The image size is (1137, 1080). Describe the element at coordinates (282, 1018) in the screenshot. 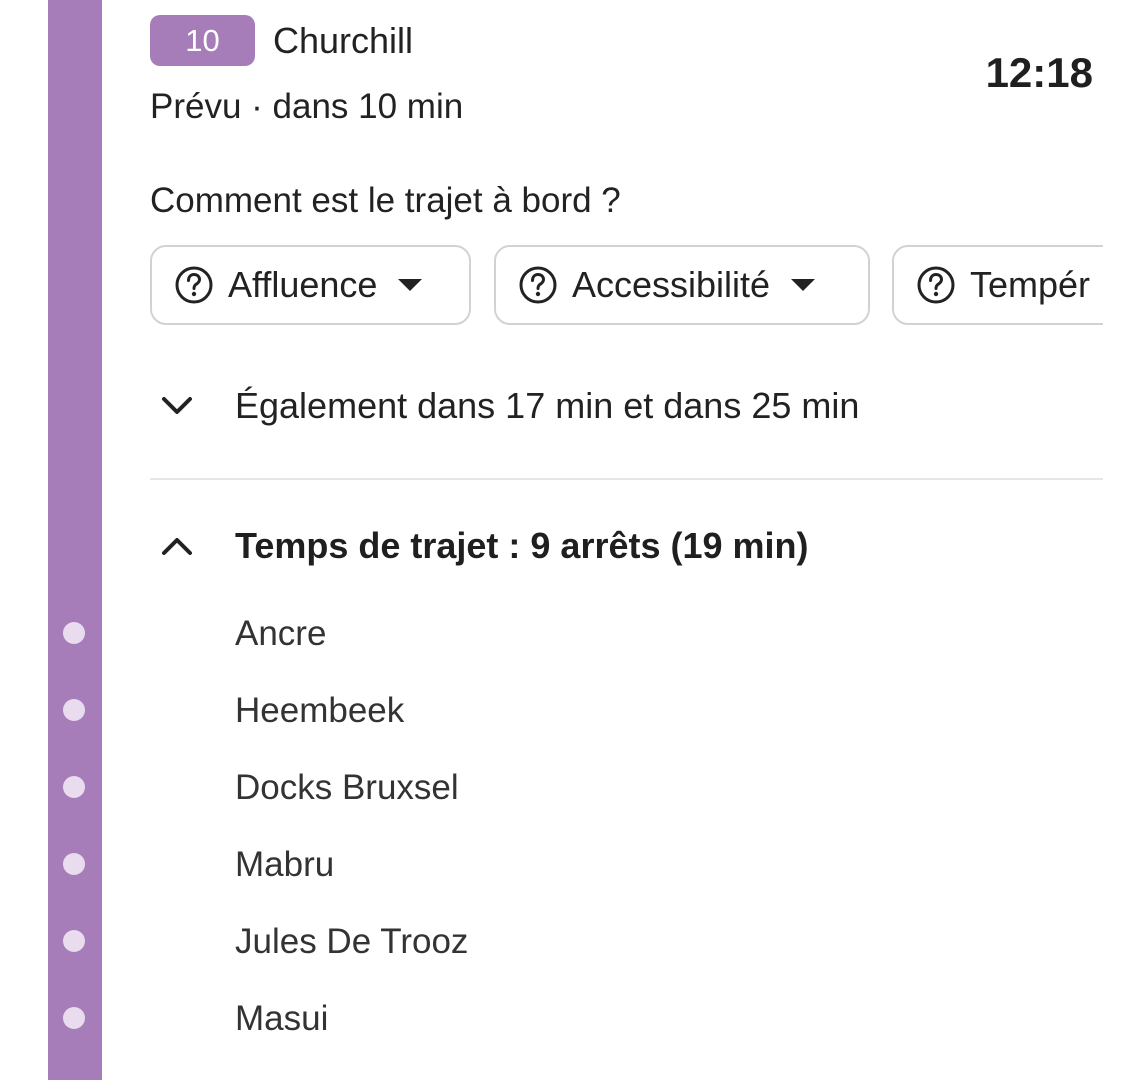

I see `stop-name: Masui` at that location.